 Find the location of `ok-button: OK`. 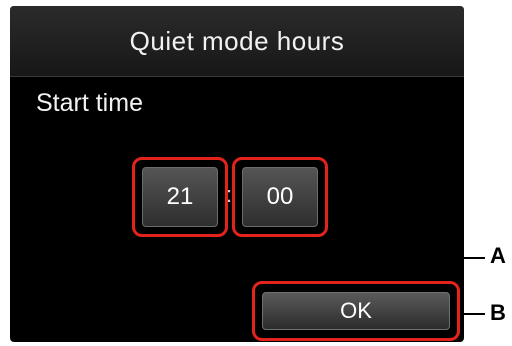

ok-button: OK is located at coordinates (356, 311).